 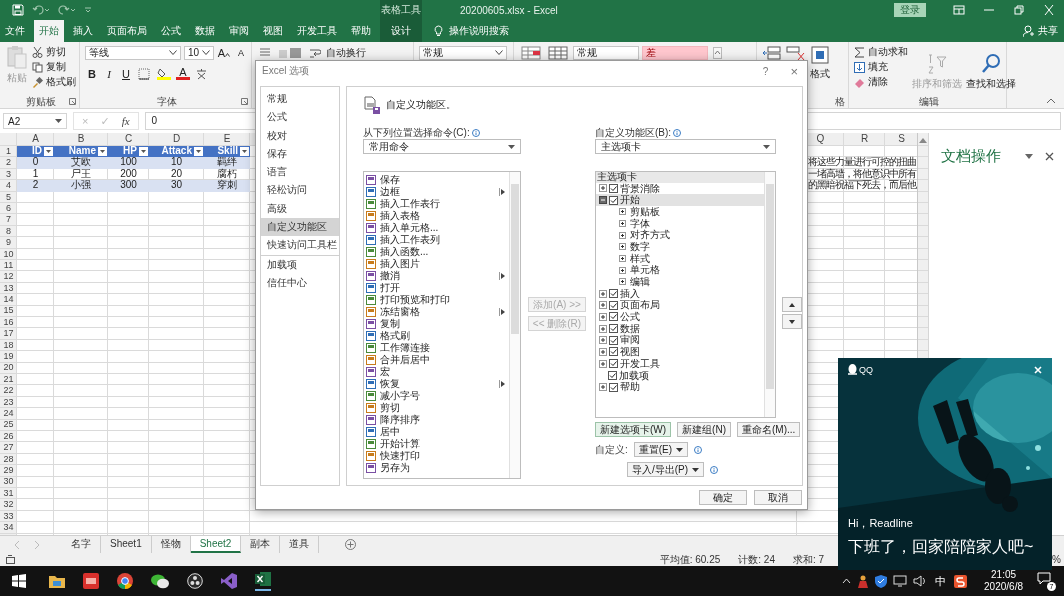 What do you see at coordinates (859, 52) in the screenshot?
I see `sigma-icon` at bounding box center [859, 52].